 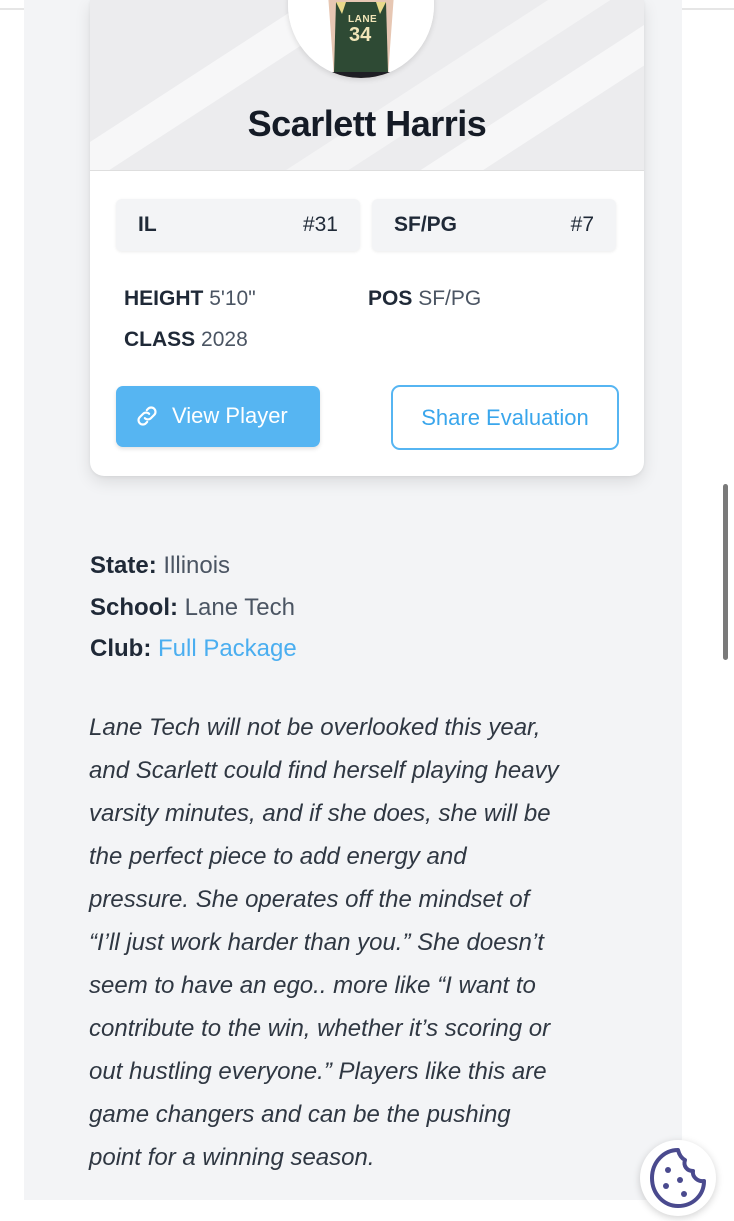 What do you see at coordinates (494, 225) in the screenshot?
I see `position-rank-badge: SF/PG #7` at bounding box center [494, 225].